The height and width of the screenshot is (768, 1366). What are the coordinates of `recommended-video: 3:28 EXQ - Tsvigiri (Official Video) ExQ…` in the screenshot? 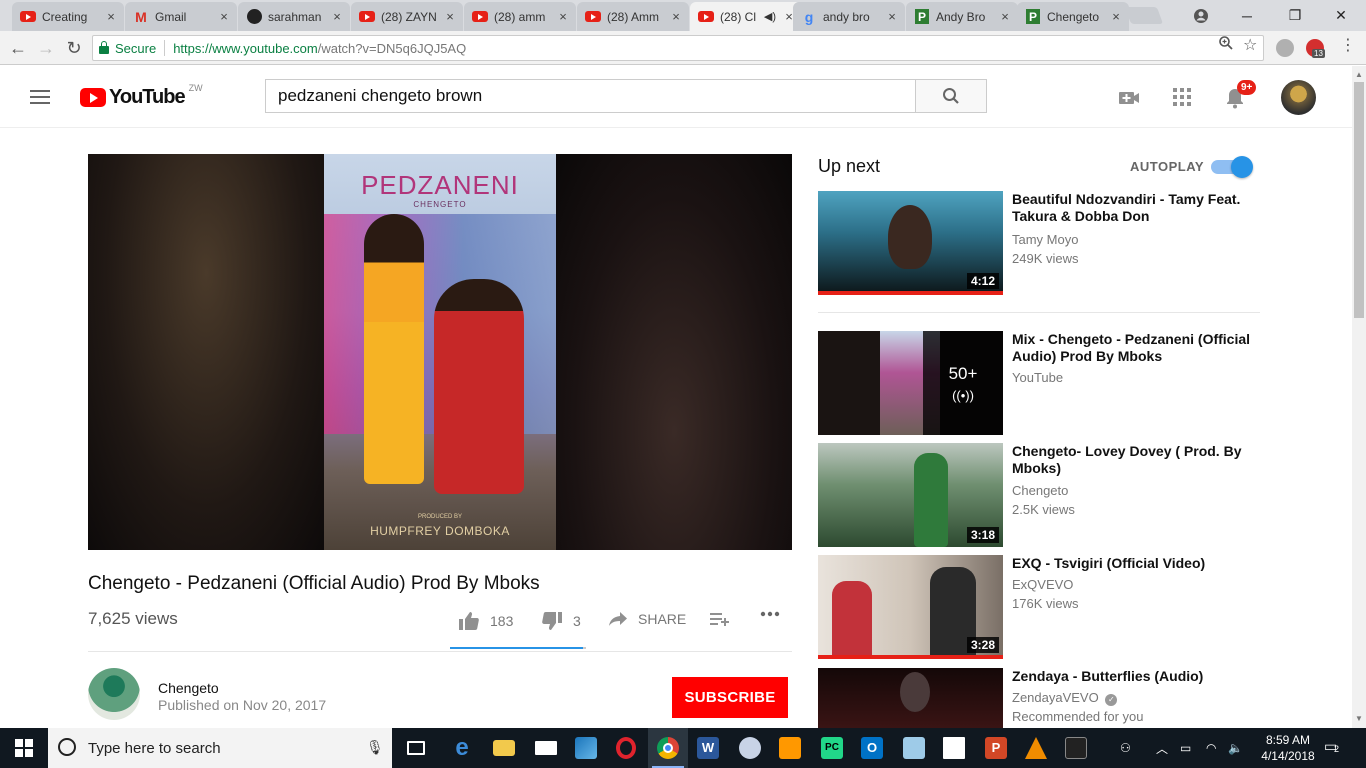 It's located at (1043, 607).